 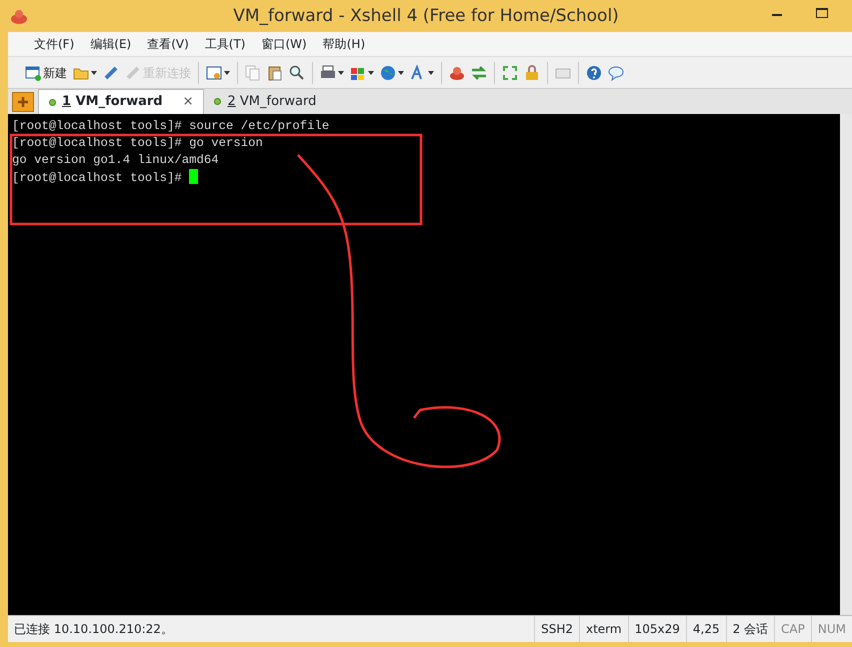 I want to click on fullscreen-icon, so click(x=510, y=72).